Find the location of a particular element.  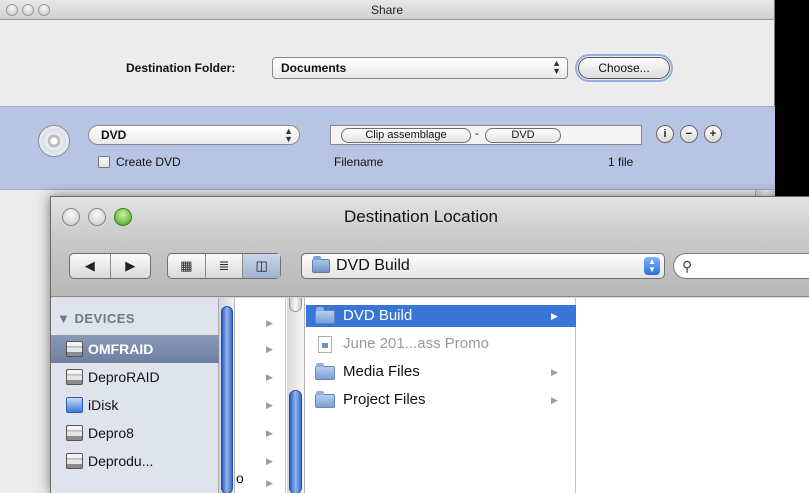

current-folder-label: DVD Build is located at coordinates (373, 265).